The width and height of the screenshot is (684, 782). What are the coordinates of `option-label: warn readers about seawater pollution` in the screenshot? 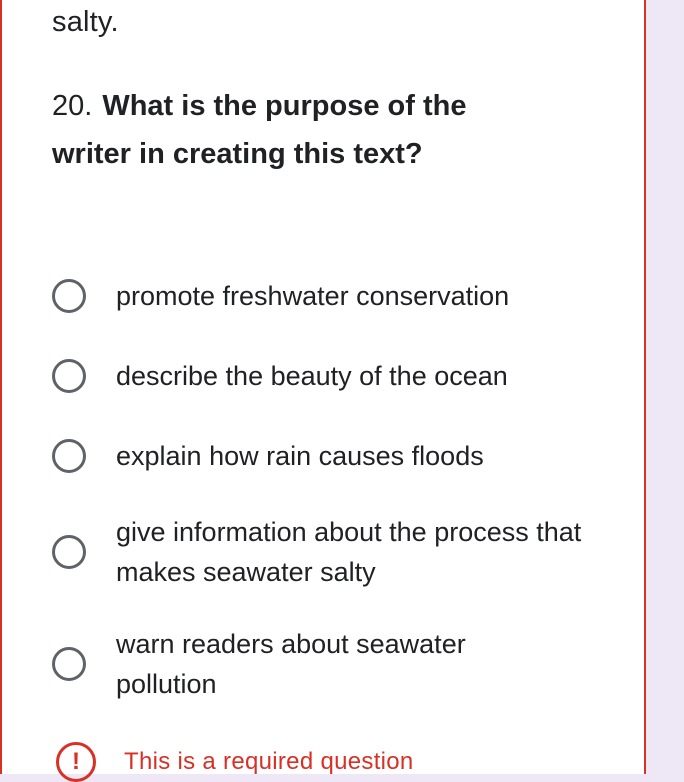 It's located at (291, 664).